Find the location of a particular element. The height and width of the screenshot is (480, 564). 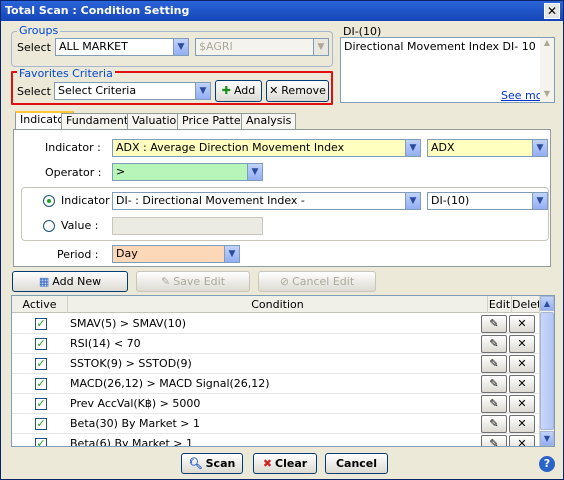

header-condition: Condition is located at coordinates (278, 304).